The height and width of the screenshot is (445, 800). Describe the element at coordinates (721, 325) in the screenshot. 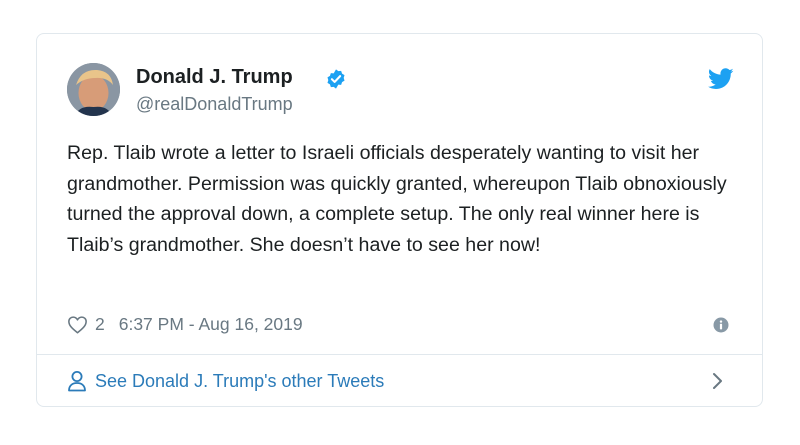

I see `info-icon` at that location.